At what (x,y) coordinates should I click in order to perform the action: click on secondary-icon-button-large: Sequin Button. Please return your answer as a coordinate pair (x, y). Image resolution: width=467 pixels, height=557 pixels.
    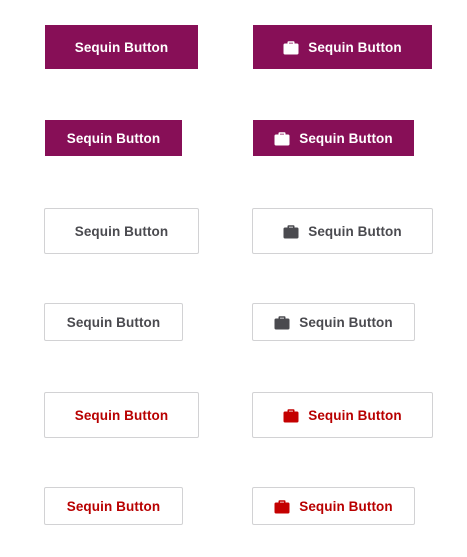
    Looking at the image, I should click on (342, 231).